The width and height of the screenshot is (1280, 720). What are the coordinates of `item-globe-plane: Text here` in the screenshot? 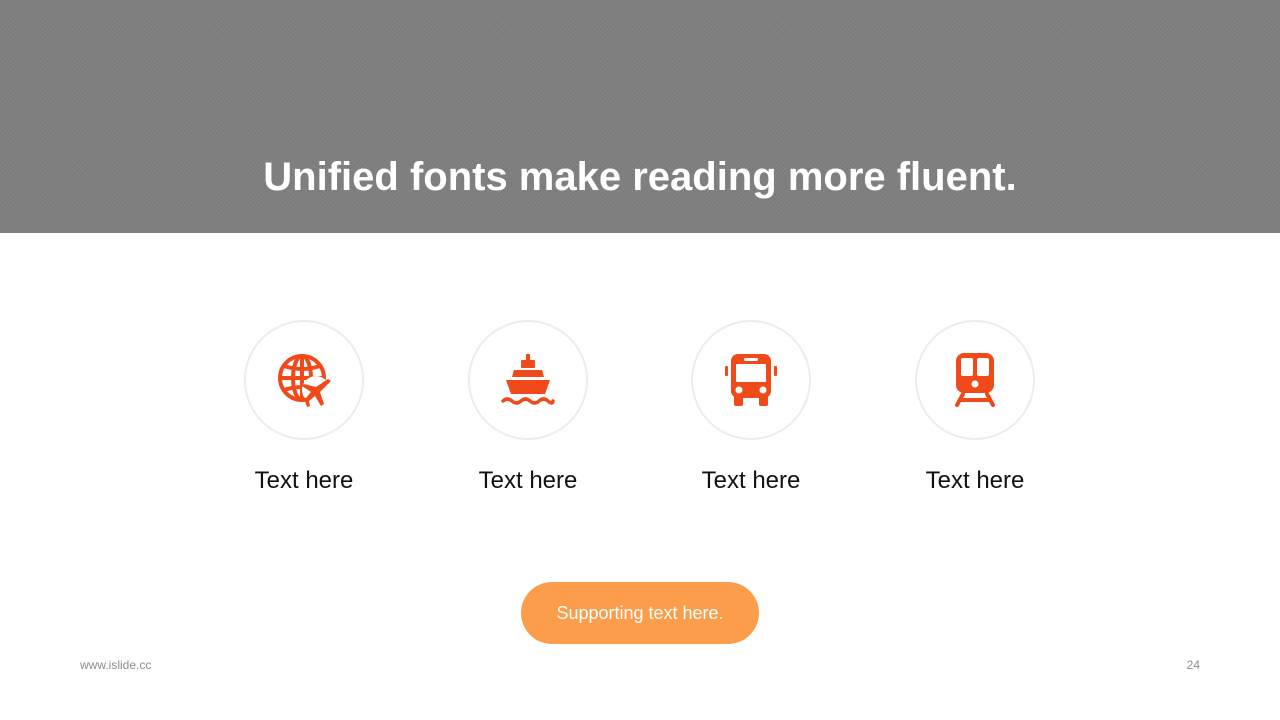 It's located at (304, 408).